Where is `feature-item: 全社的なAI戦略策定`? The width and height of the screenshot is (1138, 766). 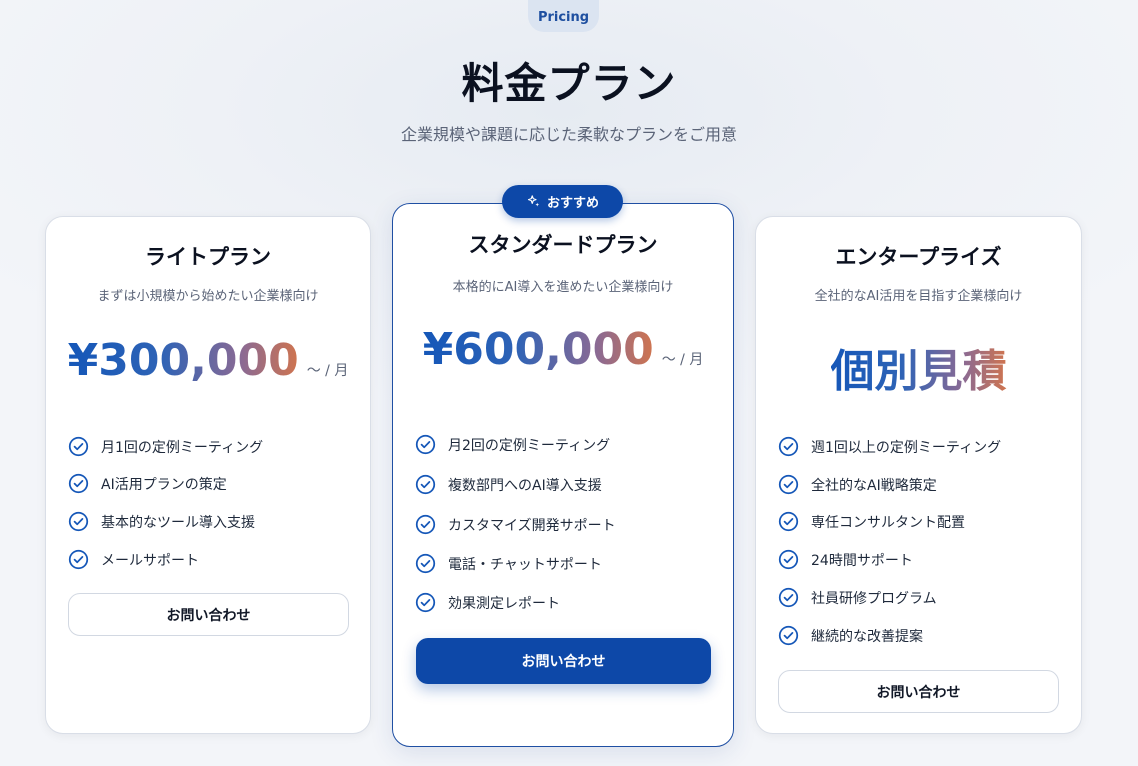 feature-item: 全社的なAI戦略策定 is located at coordinates (857, 484).